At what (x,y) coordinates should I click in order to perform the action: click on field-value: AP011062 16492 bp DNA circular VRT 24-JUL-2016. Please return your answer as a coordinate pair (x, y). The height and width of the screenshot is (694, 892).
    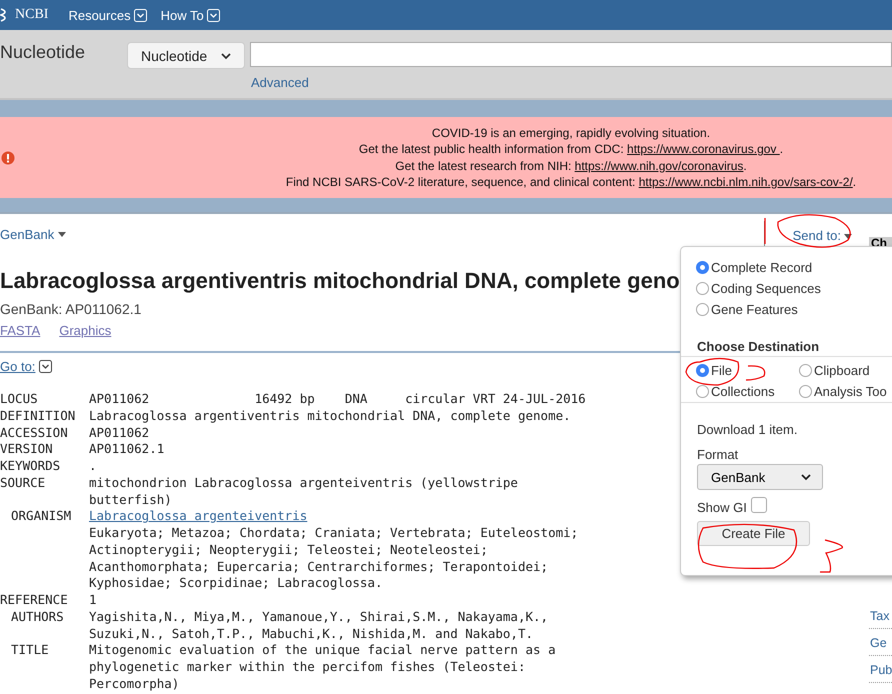
    Looking at the image, I should click on (337, 399).